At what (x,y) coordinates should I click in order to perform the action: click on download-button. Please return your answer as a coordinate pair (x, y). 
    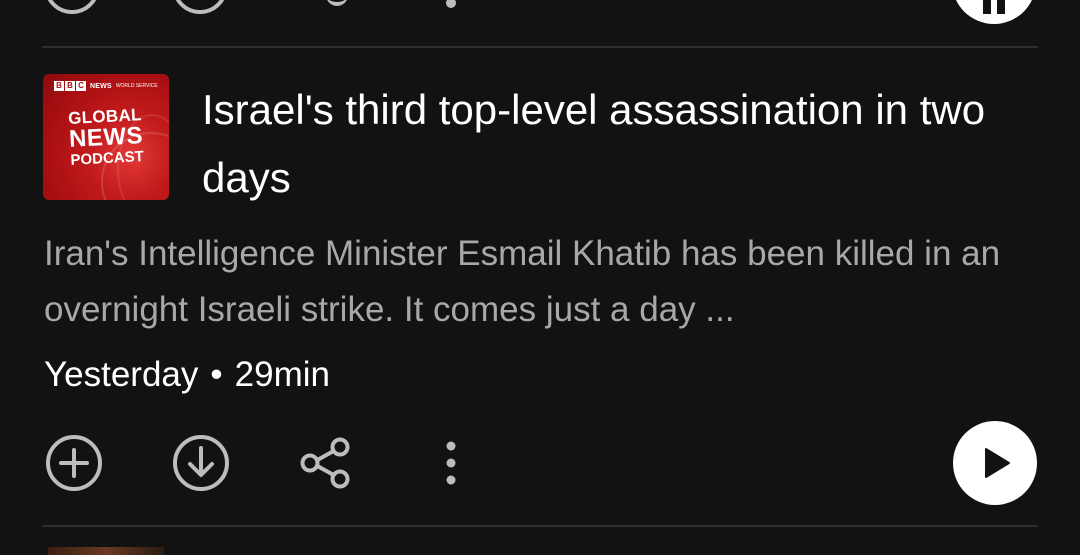
    Looking at the image, I should click on (201, 463).